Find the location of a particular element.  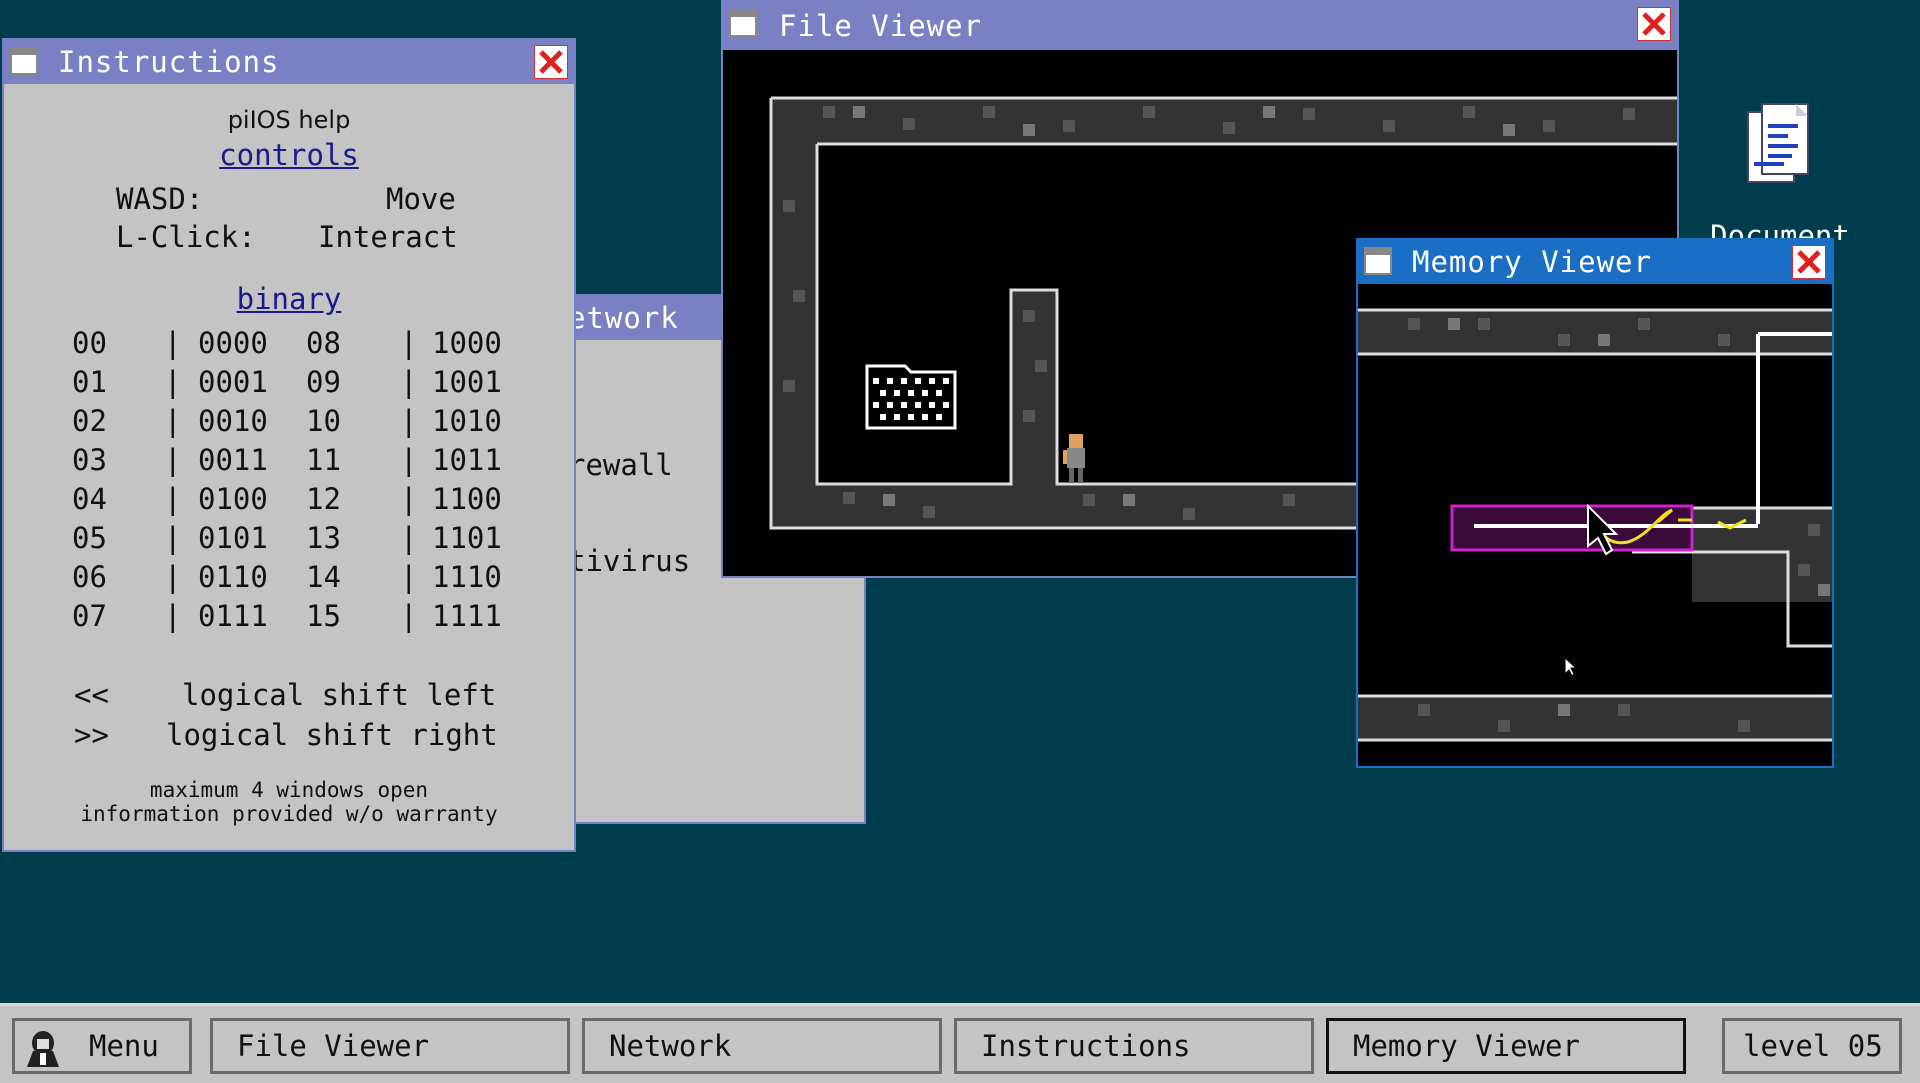

control-action-move: Move is located at coordinates (421, 199).